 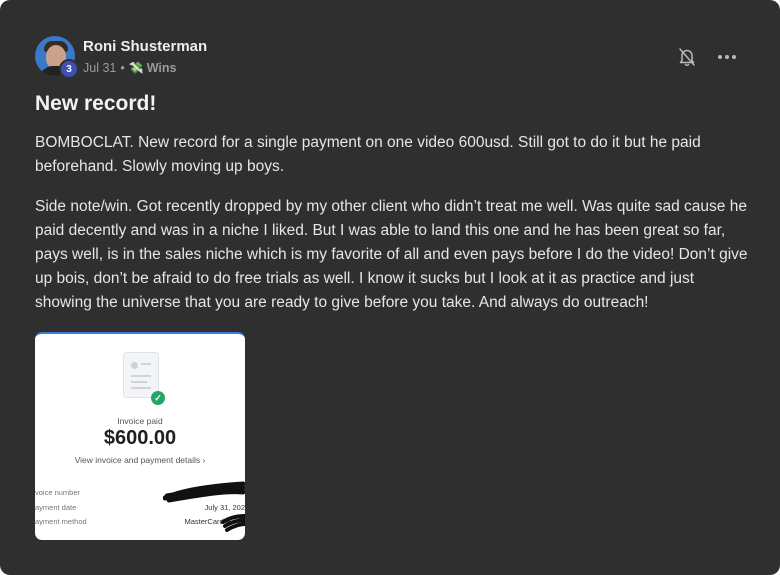 What do you see at coordinates (61, 521) in the screenshot?
I see `payment-method-label: ayment method` at bounding box center [61, 521].